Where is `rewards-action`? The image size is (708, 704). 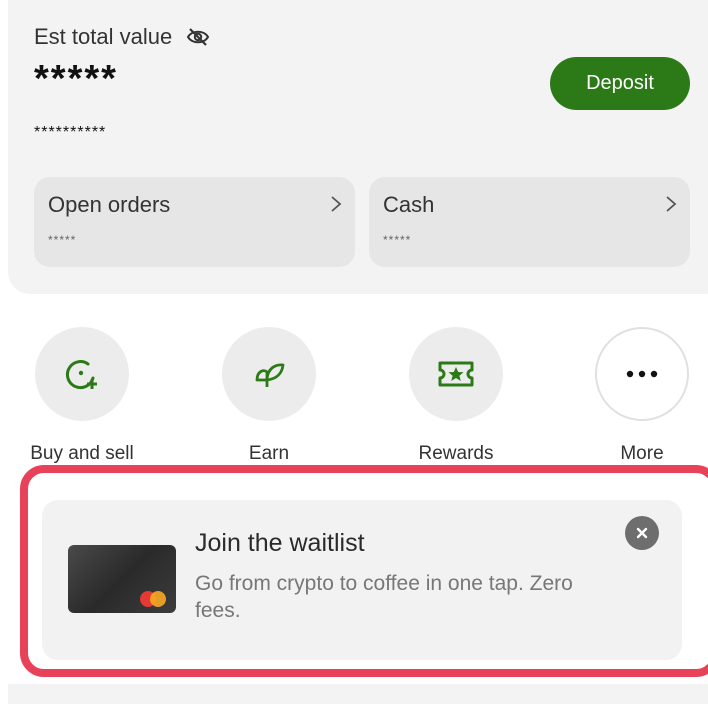 rewards-action is located at coordinates (456, 374).